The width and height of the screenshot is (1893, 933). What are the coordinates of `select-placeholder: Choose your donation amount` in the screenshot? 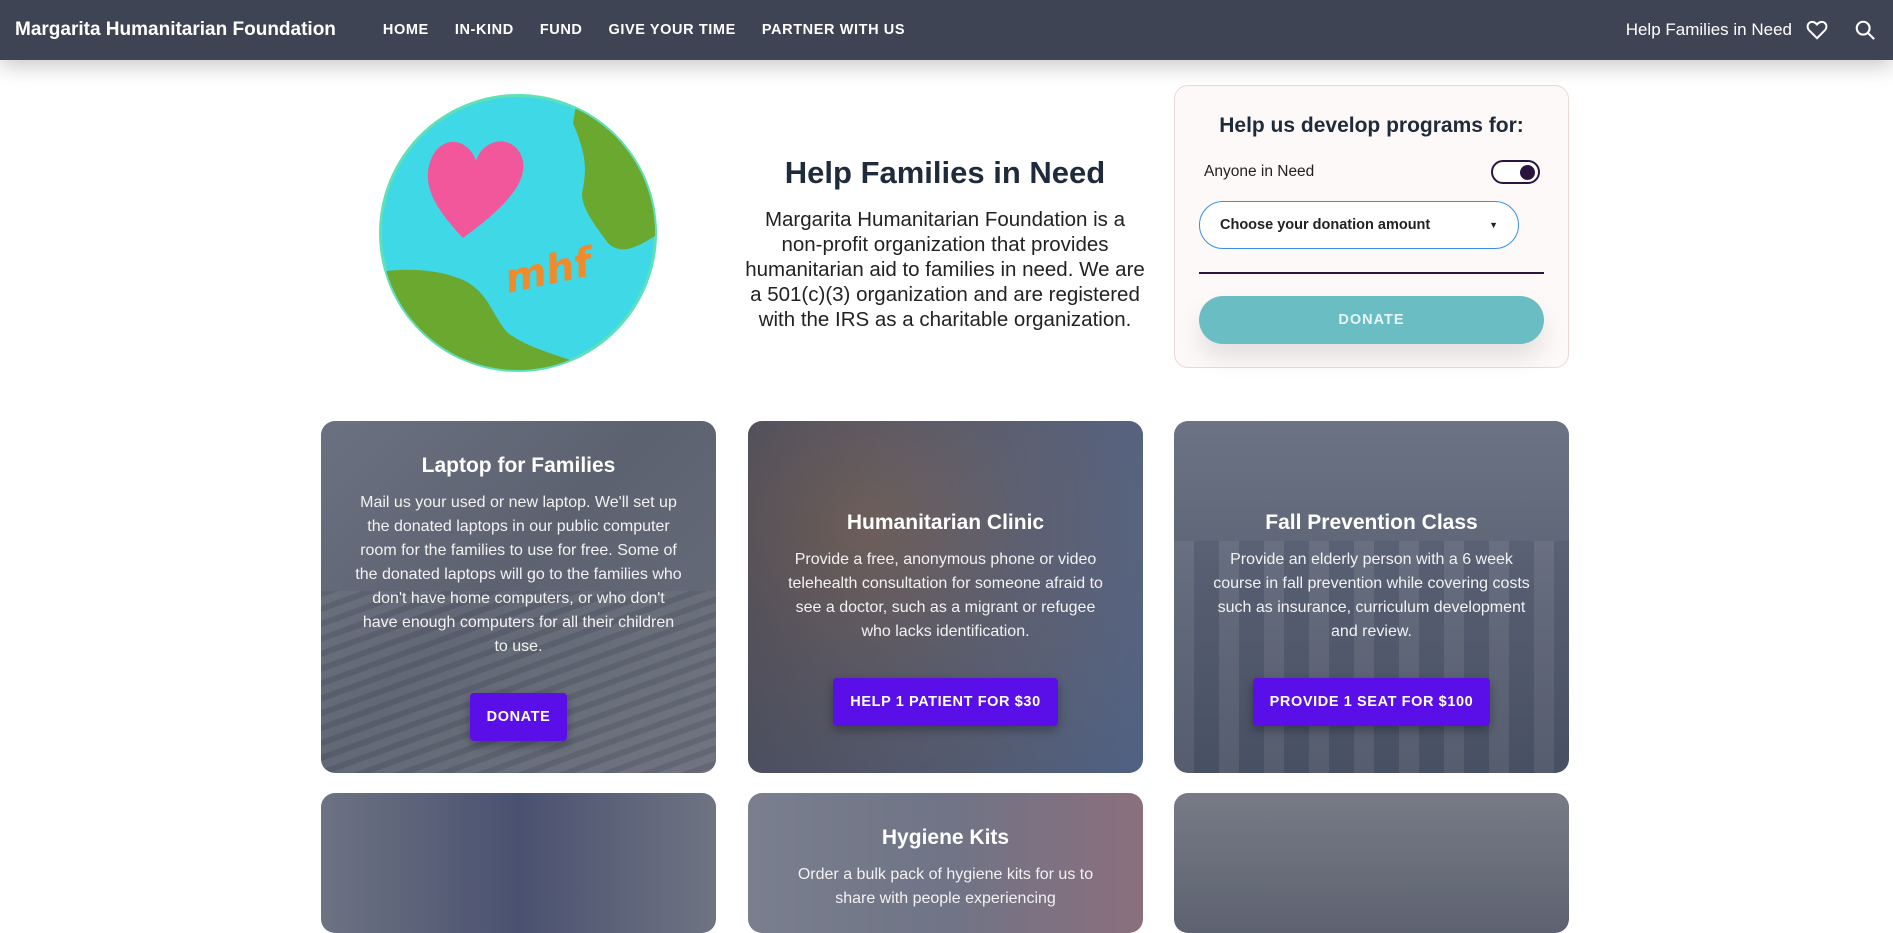 It's located at (1325, 225).